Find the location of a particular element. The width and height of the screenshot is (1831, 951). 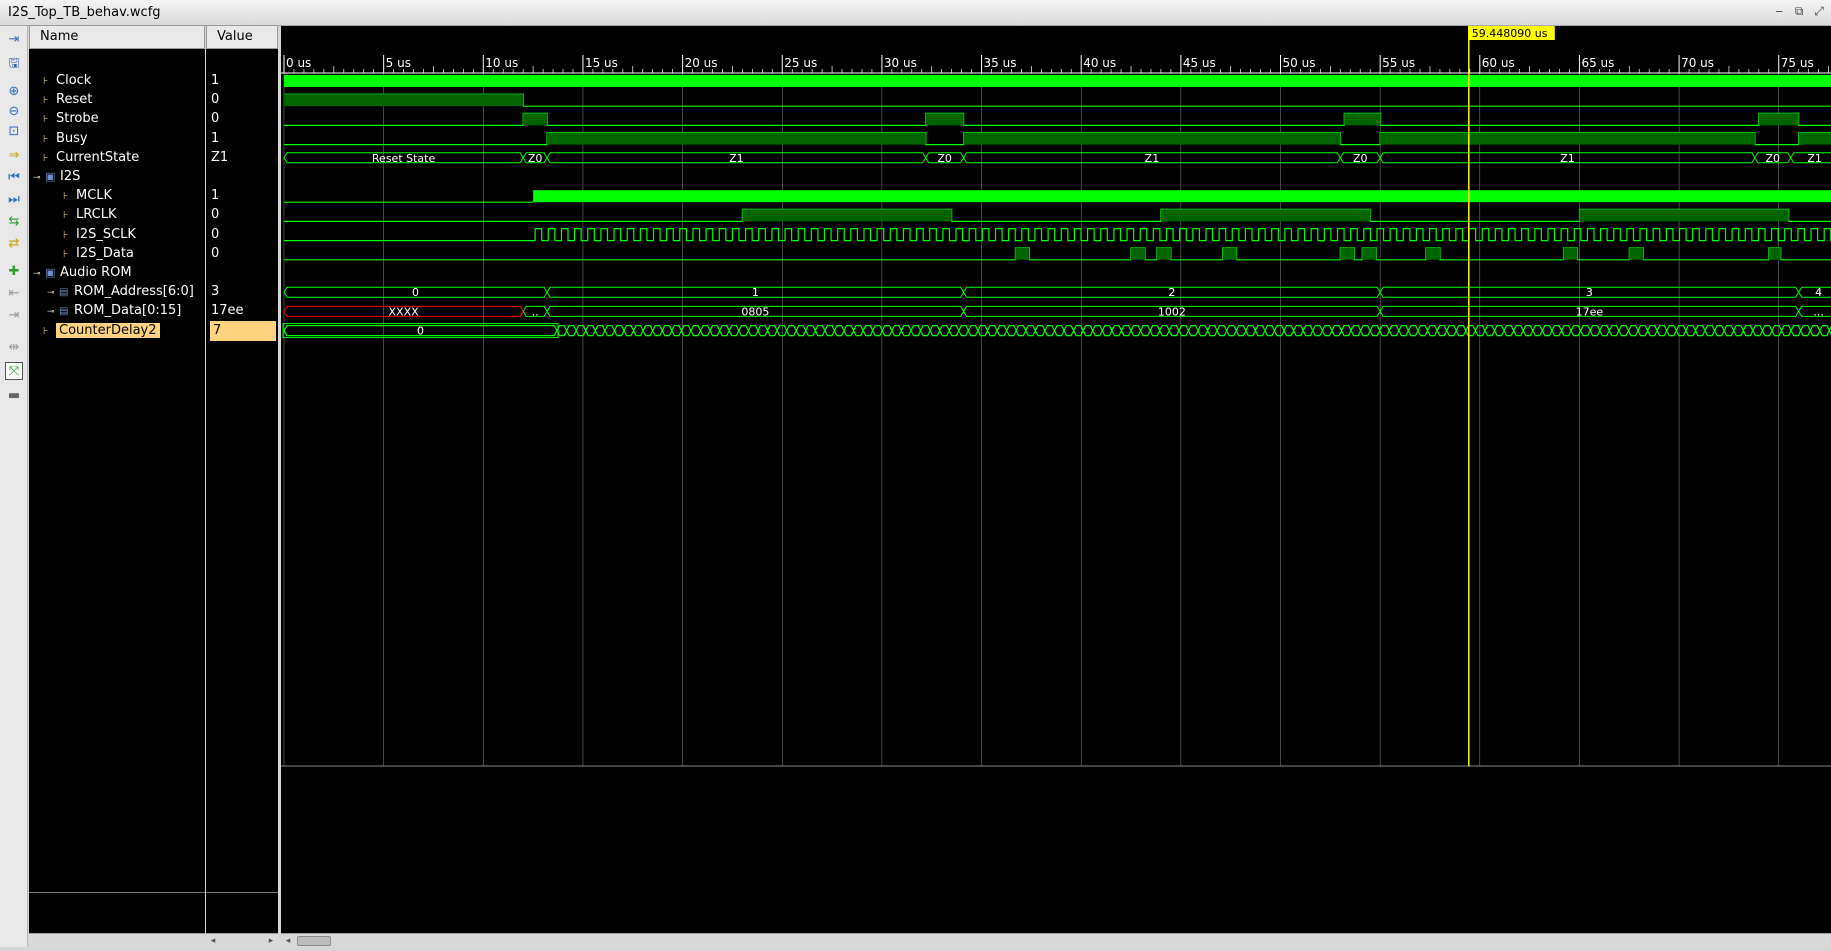

ruler-tick-label: 45 us is located at coordinates (1199, 63).